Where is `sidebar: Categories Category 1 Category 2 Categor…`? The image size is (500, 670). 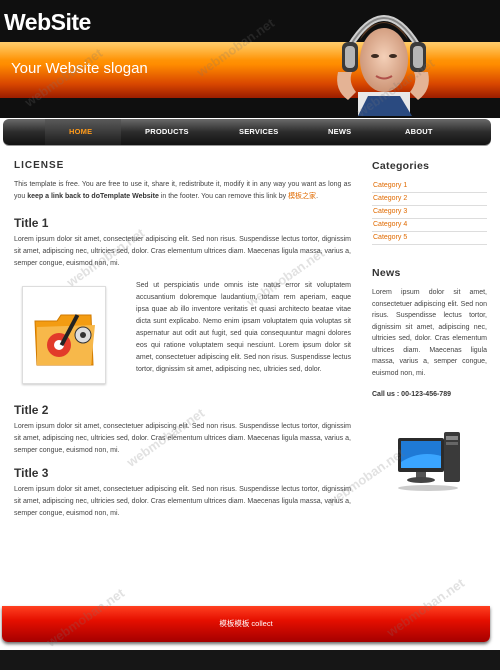 sidebar: Categories Category 1 Category 2 Categor… is located at coordinates (429, 325).